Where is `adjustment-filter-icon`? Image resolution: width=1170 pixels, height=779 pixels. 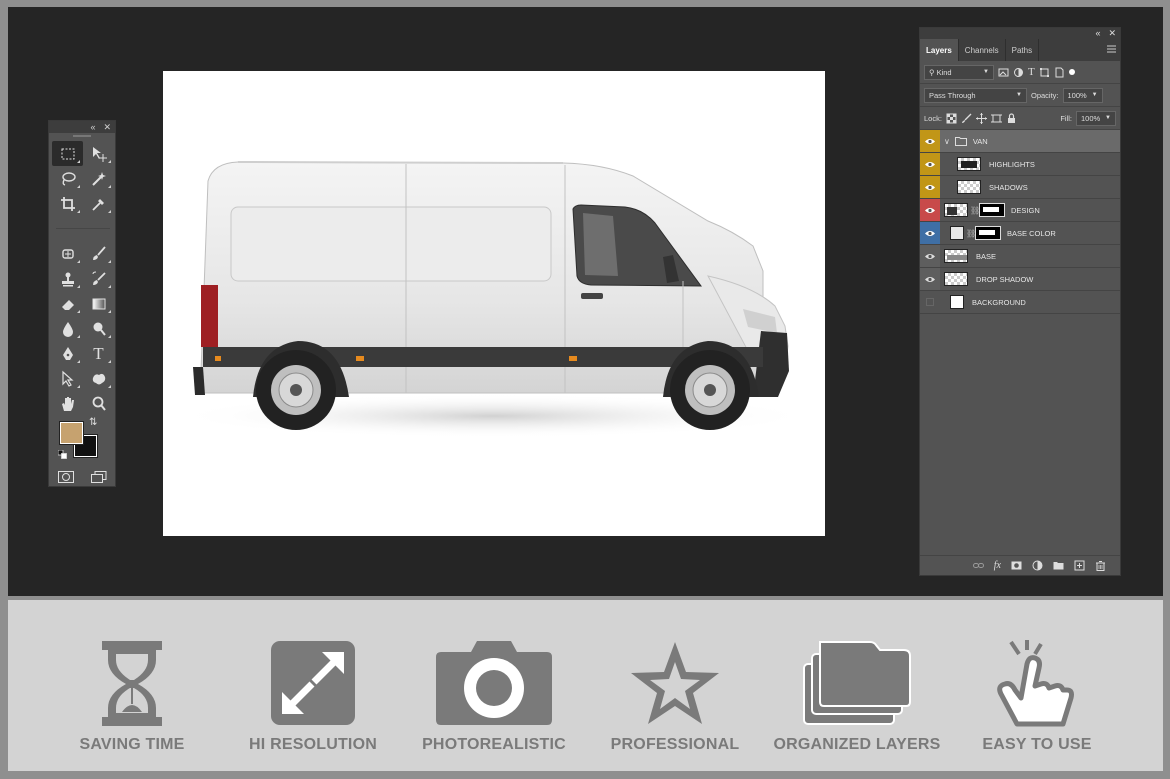
adjustment-filter-icon is located at coordinates (1018, 72).